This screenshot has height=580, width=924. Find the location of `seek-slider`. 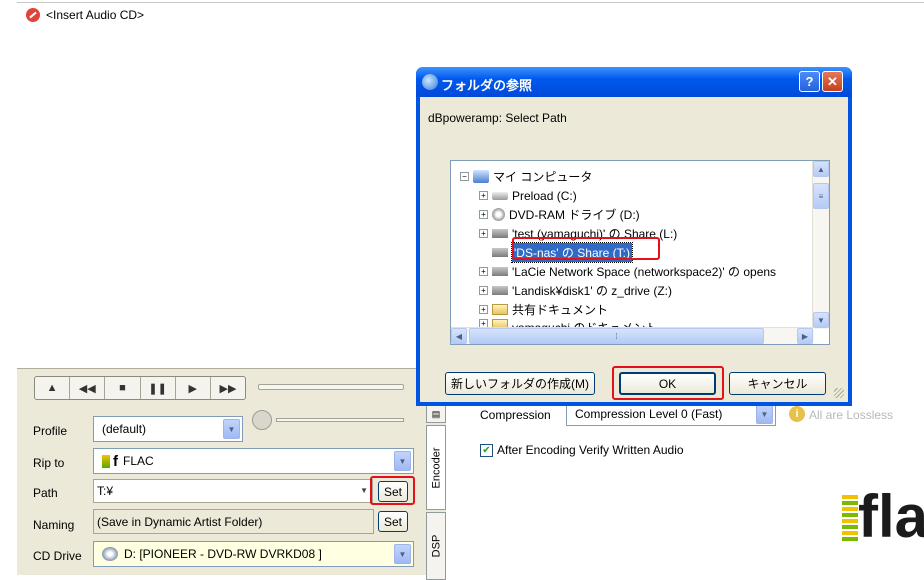

seek-slider is located at coordinates (331, 387).